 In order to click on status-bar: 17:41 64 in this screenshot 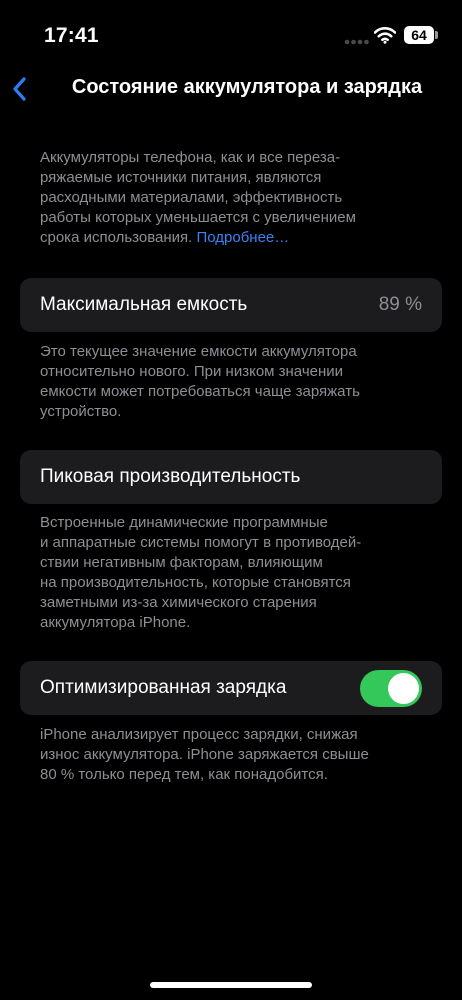, I will do `click(231, 30)`.